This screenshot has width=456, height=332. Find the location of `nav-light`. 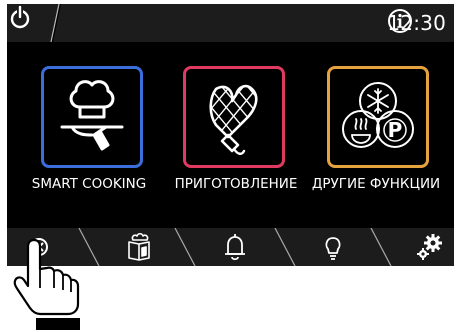

nav-light is located at coordinates (333, 247).